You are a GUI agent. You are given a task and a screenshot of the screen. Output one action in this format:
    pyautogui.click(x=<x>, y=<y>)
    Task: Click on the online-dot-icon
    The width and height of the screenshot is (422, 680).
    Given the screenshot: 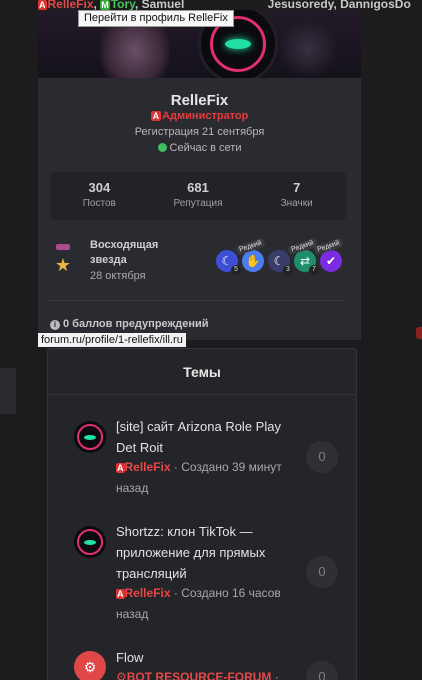 What is the action you would take?
    pyautogui.click(x=162, y=147)
    